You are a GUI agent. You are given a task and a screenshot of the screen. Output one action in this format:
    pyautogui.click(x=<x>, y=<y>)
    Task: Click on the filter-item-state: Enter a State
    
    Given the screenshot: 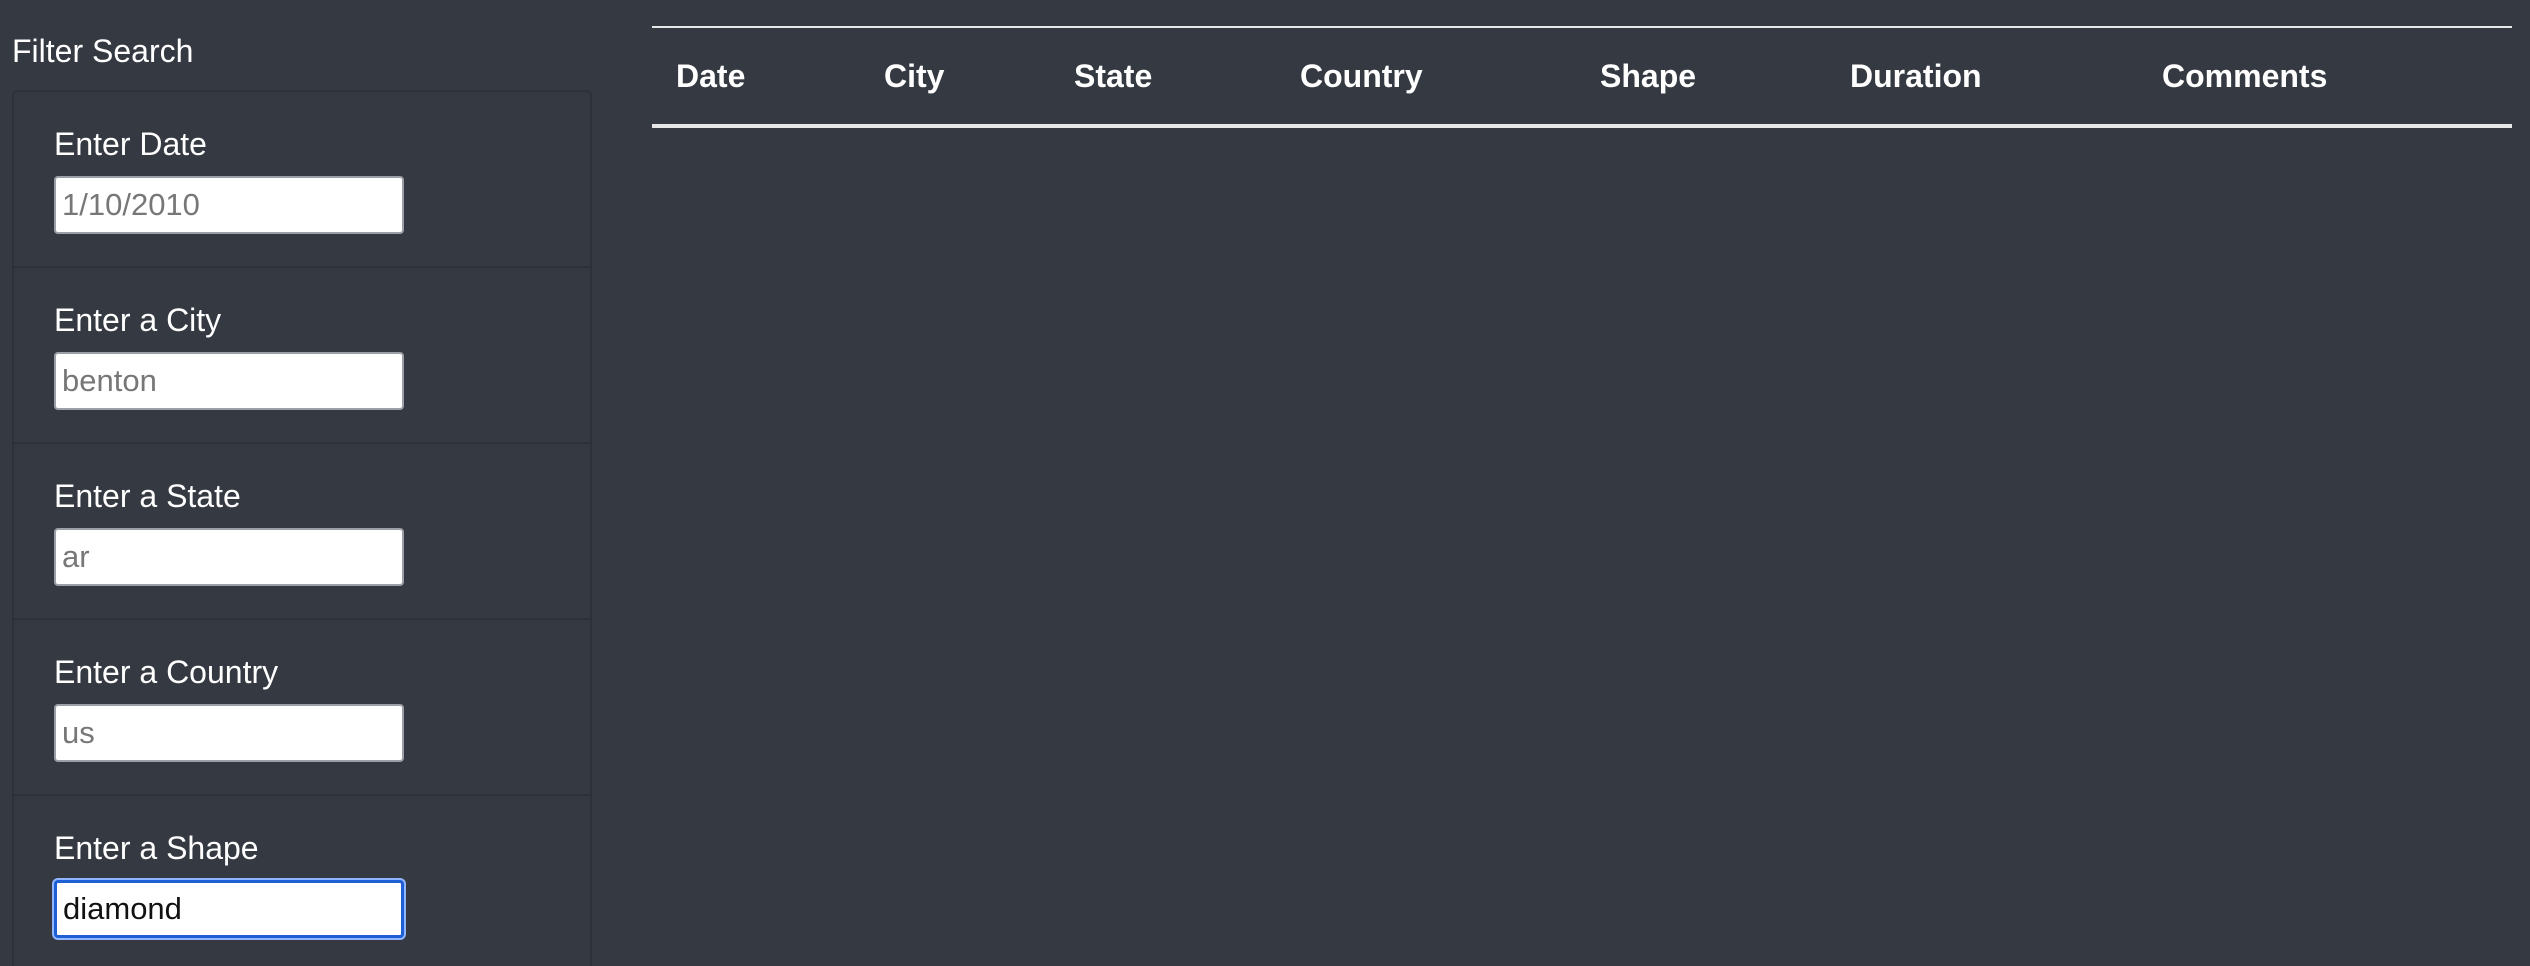 What is the action you would take?
    pyautogui.click(x=302, y=532)
    